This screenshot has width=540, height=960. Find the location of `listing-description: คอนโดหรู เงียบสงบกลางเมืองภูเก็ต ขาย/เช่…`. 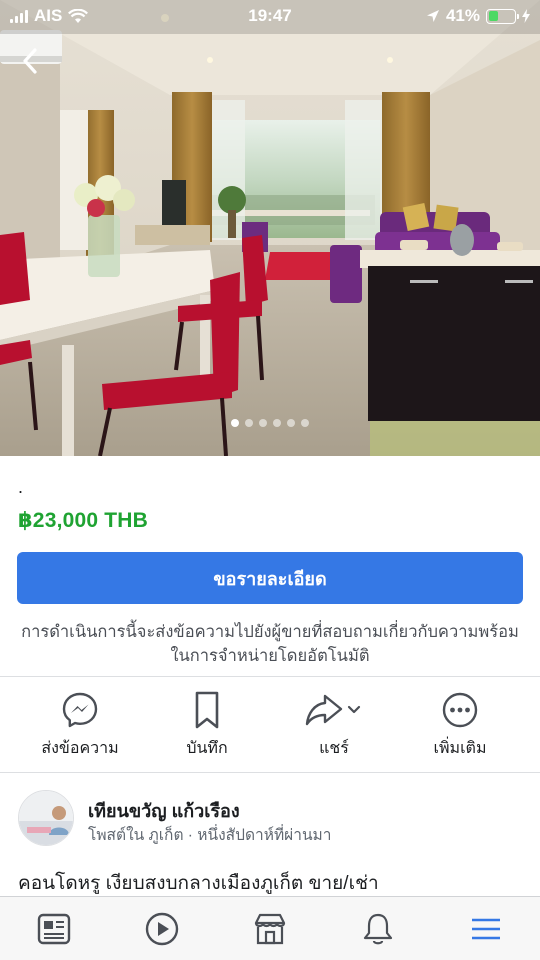

listing-description: คอนโดหรู เงียบสงบกลางเมืองภูเก็ต ขาย/เช่… is located at coordinates (198, 883).